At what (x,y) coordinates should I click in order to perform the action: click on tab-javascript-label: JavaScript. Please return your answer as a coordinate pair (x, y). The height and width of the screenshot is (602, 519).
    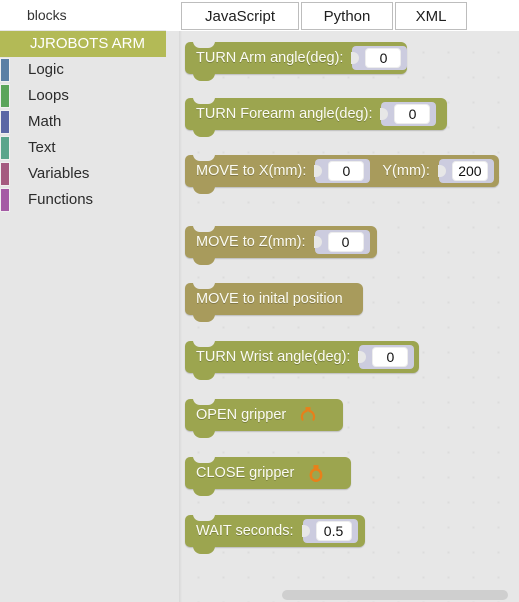
    Looking at the image, I should click on (240, 16).